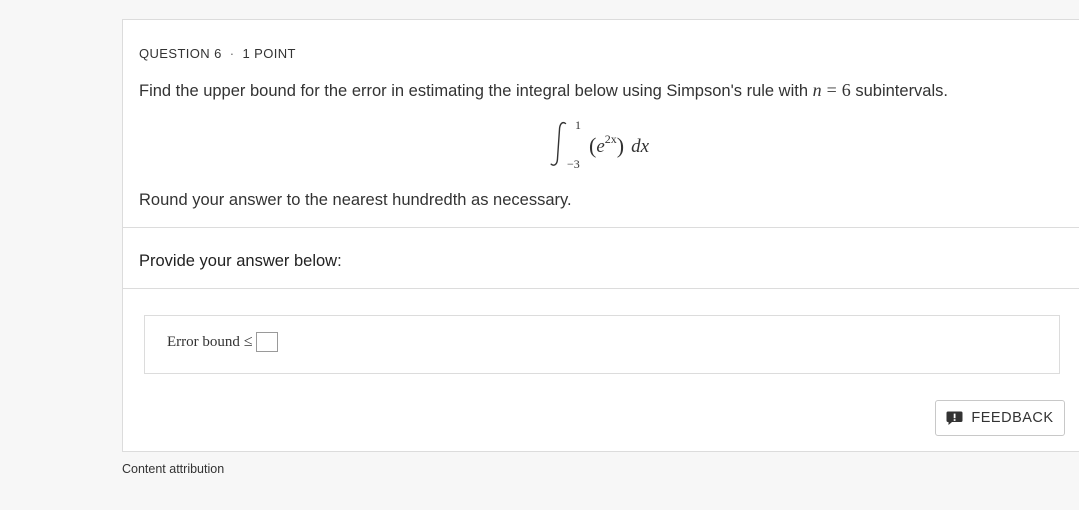 This screenshot has width=1079, height=510. What do you see at coordinates (831, 90) in the screenshot?
I see `prompt-equals: =` at bounding box center [831, 90].